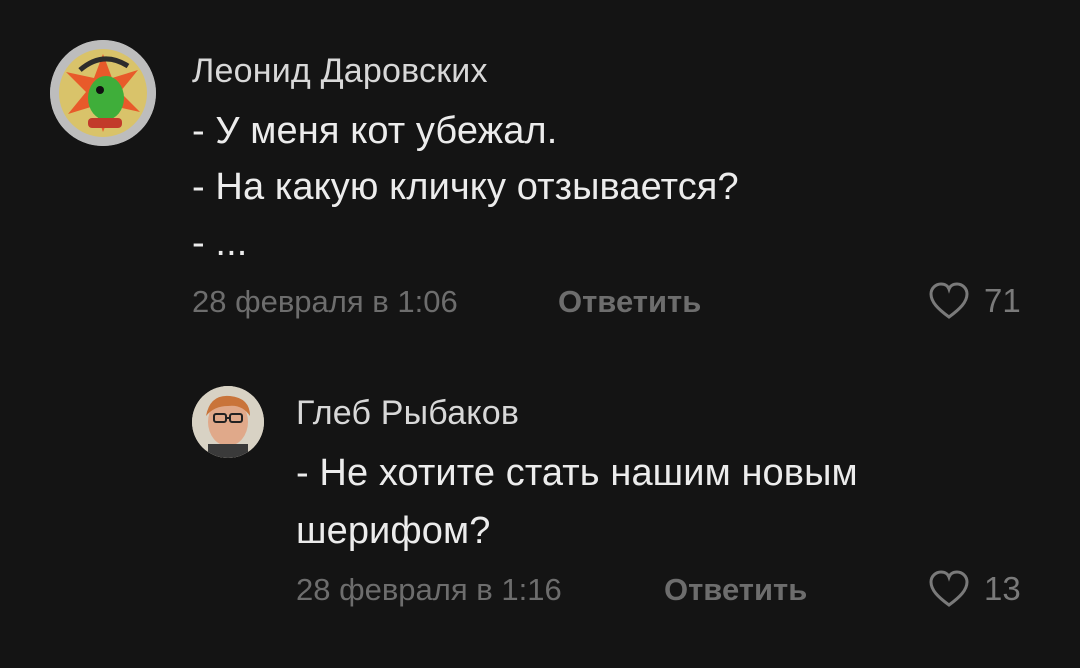 The height and width of the screenshot is (668, 1080). Describe the element at coordinates (375, 131) in the screenshot. I see `comment-text-line-1: - У меня кот убежал.` at that location.